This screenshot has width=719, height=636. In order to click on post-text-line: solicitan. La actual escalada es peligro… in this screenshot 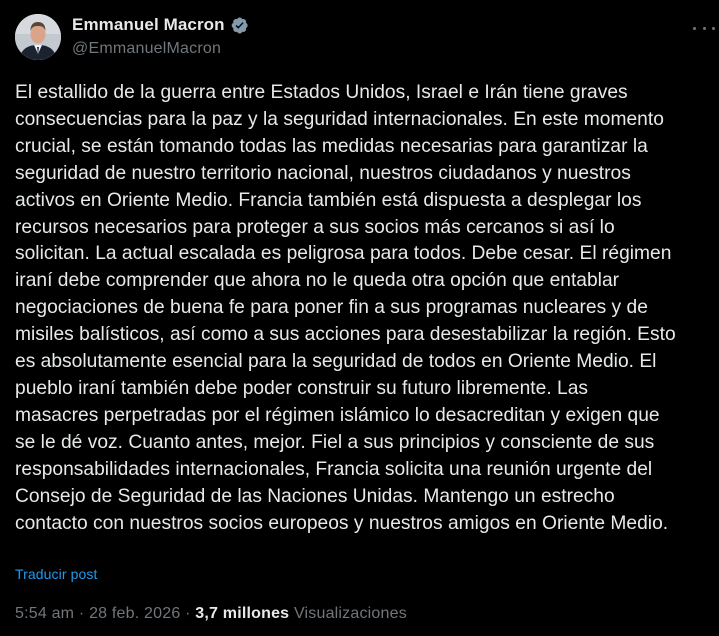, I will do `click(343, 254)`.